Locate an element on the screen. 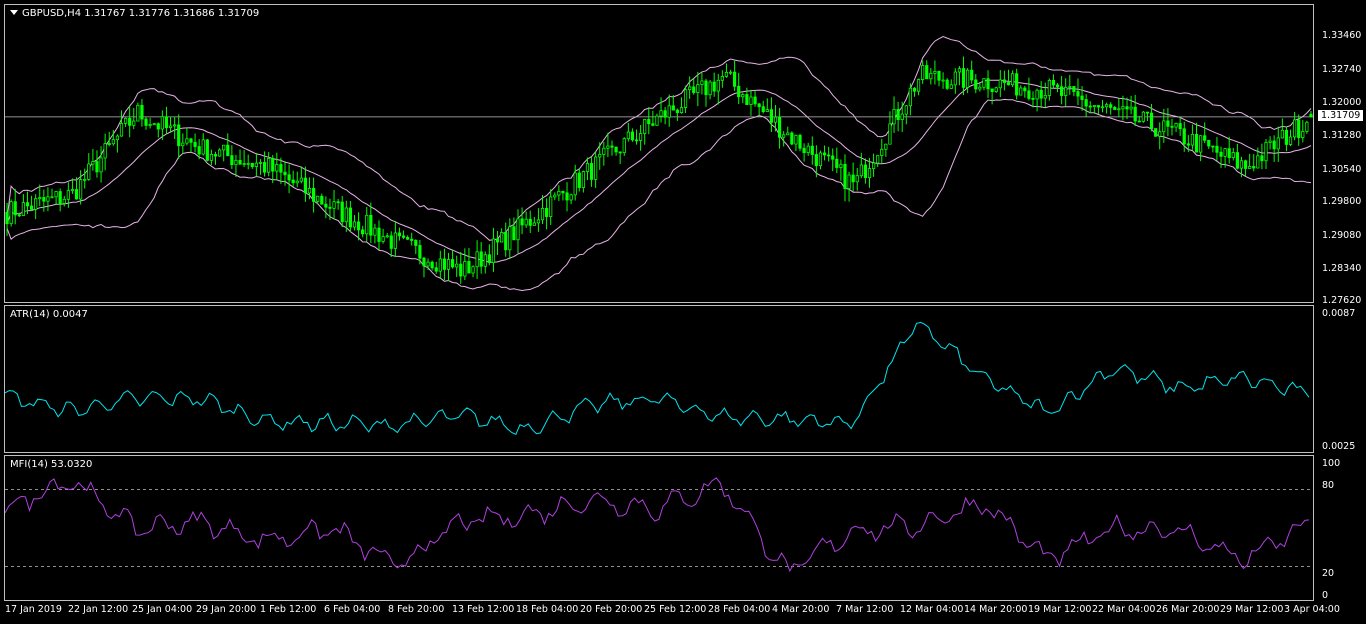 This screenshot has width=1366, height=624. time-tick: 8 Feb 20:00 is located at coordinates (416, 609).